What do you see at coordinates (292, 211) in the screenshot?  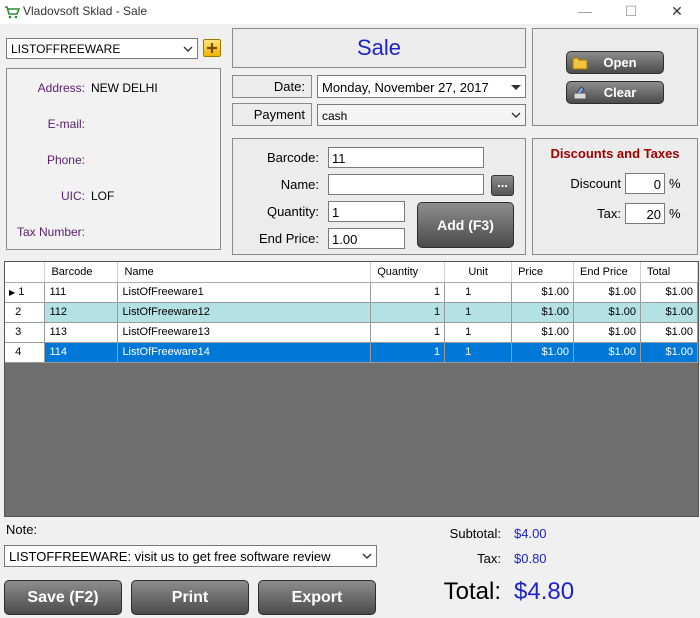 I see `quantity-label: Quantity:` at bounding box center [292, 211].